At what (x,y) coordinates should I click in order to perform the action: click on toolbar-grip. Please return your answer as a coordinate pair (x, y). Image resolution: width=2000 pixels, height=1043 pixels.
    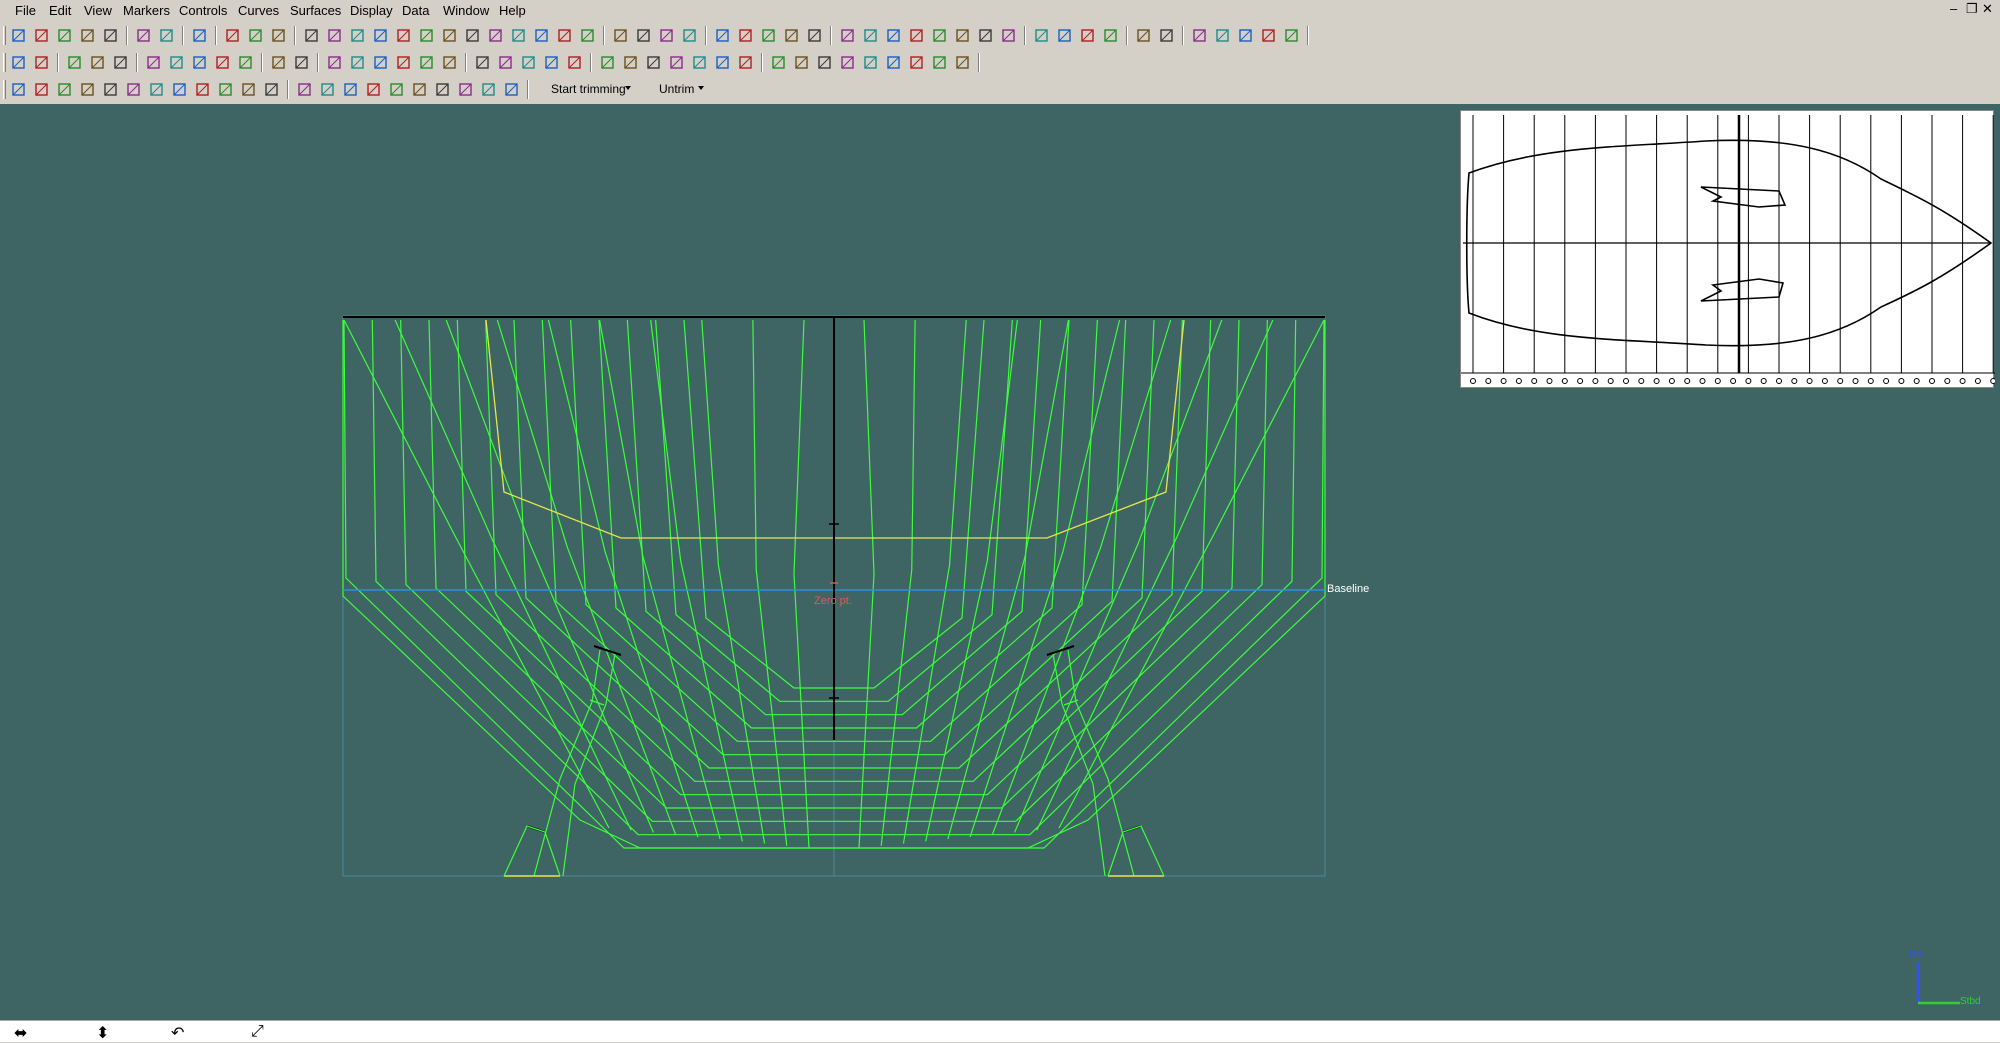
    Looking at the image, I should click on (4, 62).